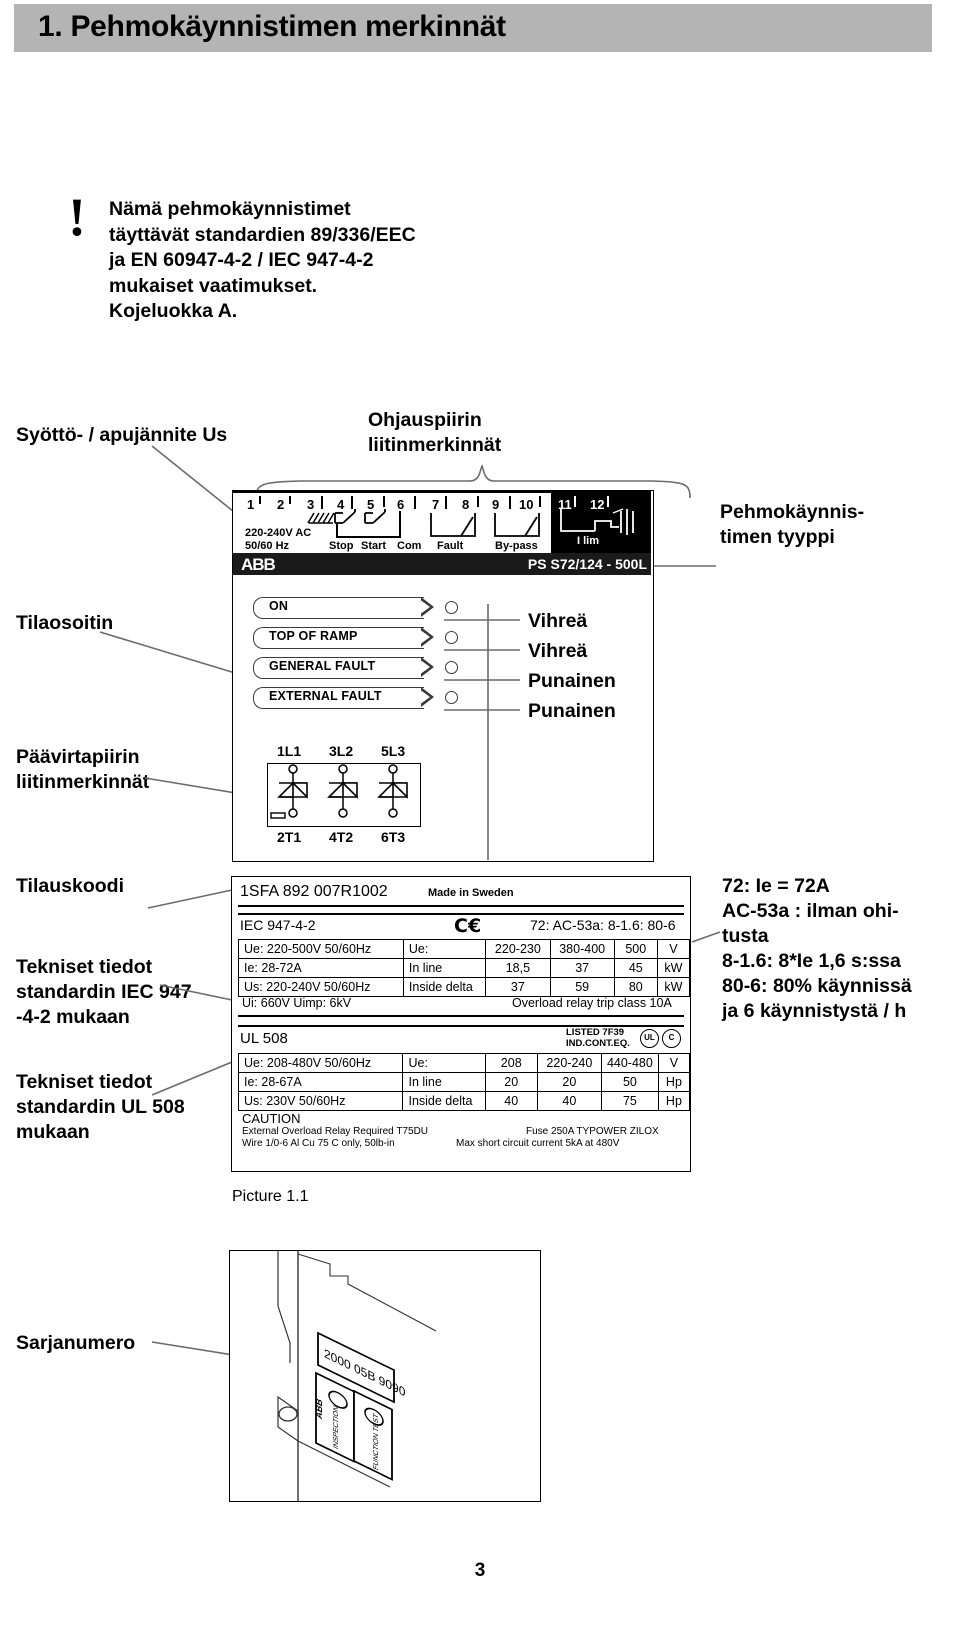 The image size is (960, 1626). Describe the element at coordinates (393, 837) in the screenshot. I see `power-terminal-label-6T3: 6T3` at that location.